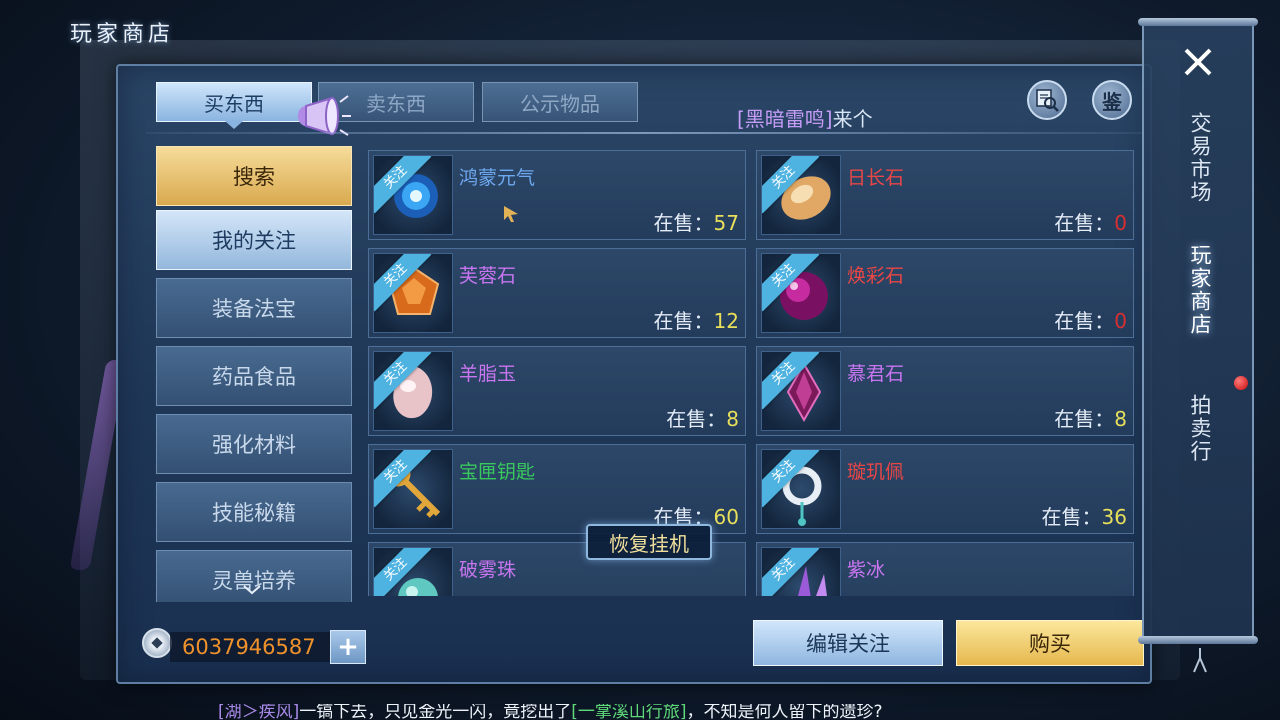 This screenshot has width=1280, height=720. Describe the element at coordinates (696, 223) in the screenshot. I see `item-stock: 在售：57` at that location.